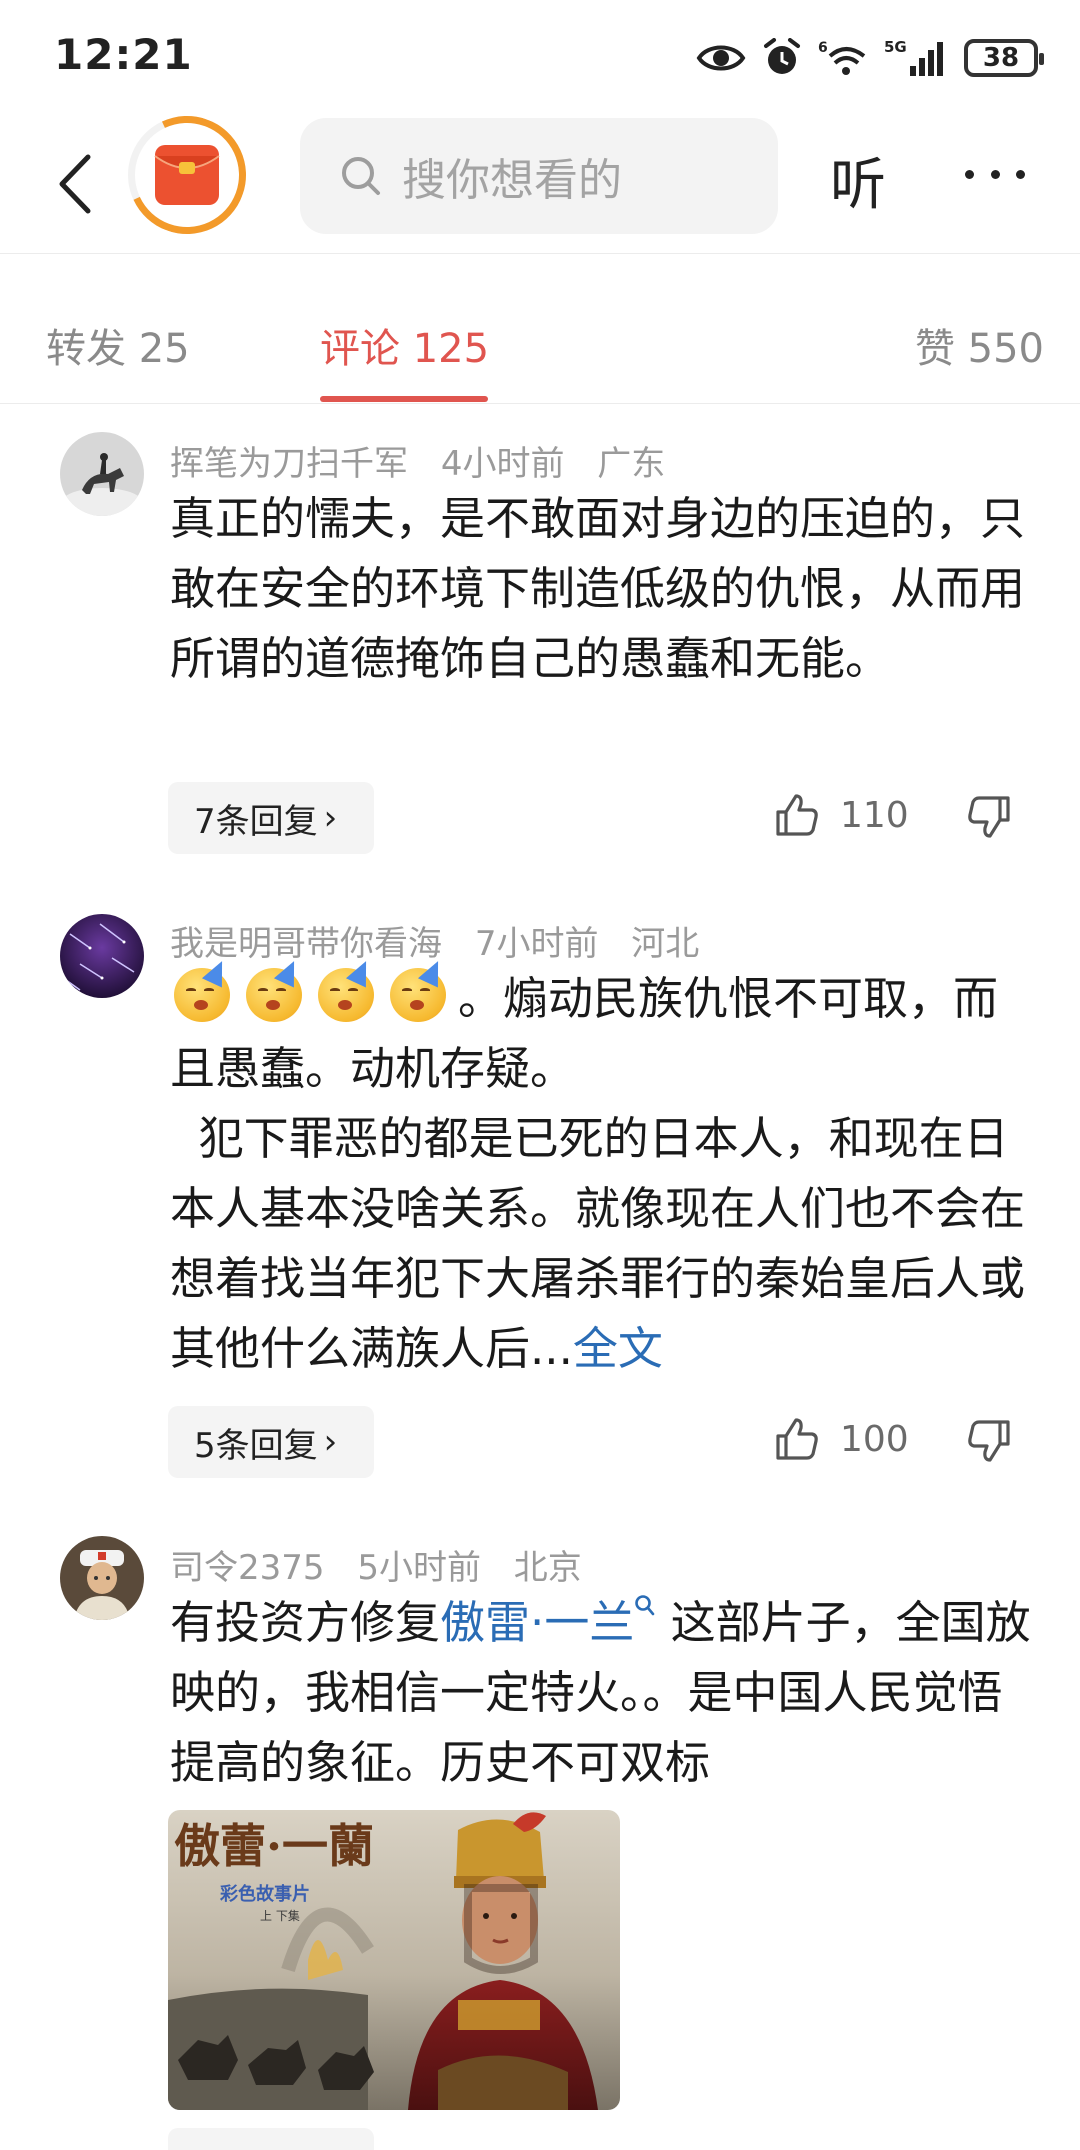  What do you see at coordinates (979, 345) in the screenshot?
I see `tab-likes: 赞 550` at bounding box center [979, 345].